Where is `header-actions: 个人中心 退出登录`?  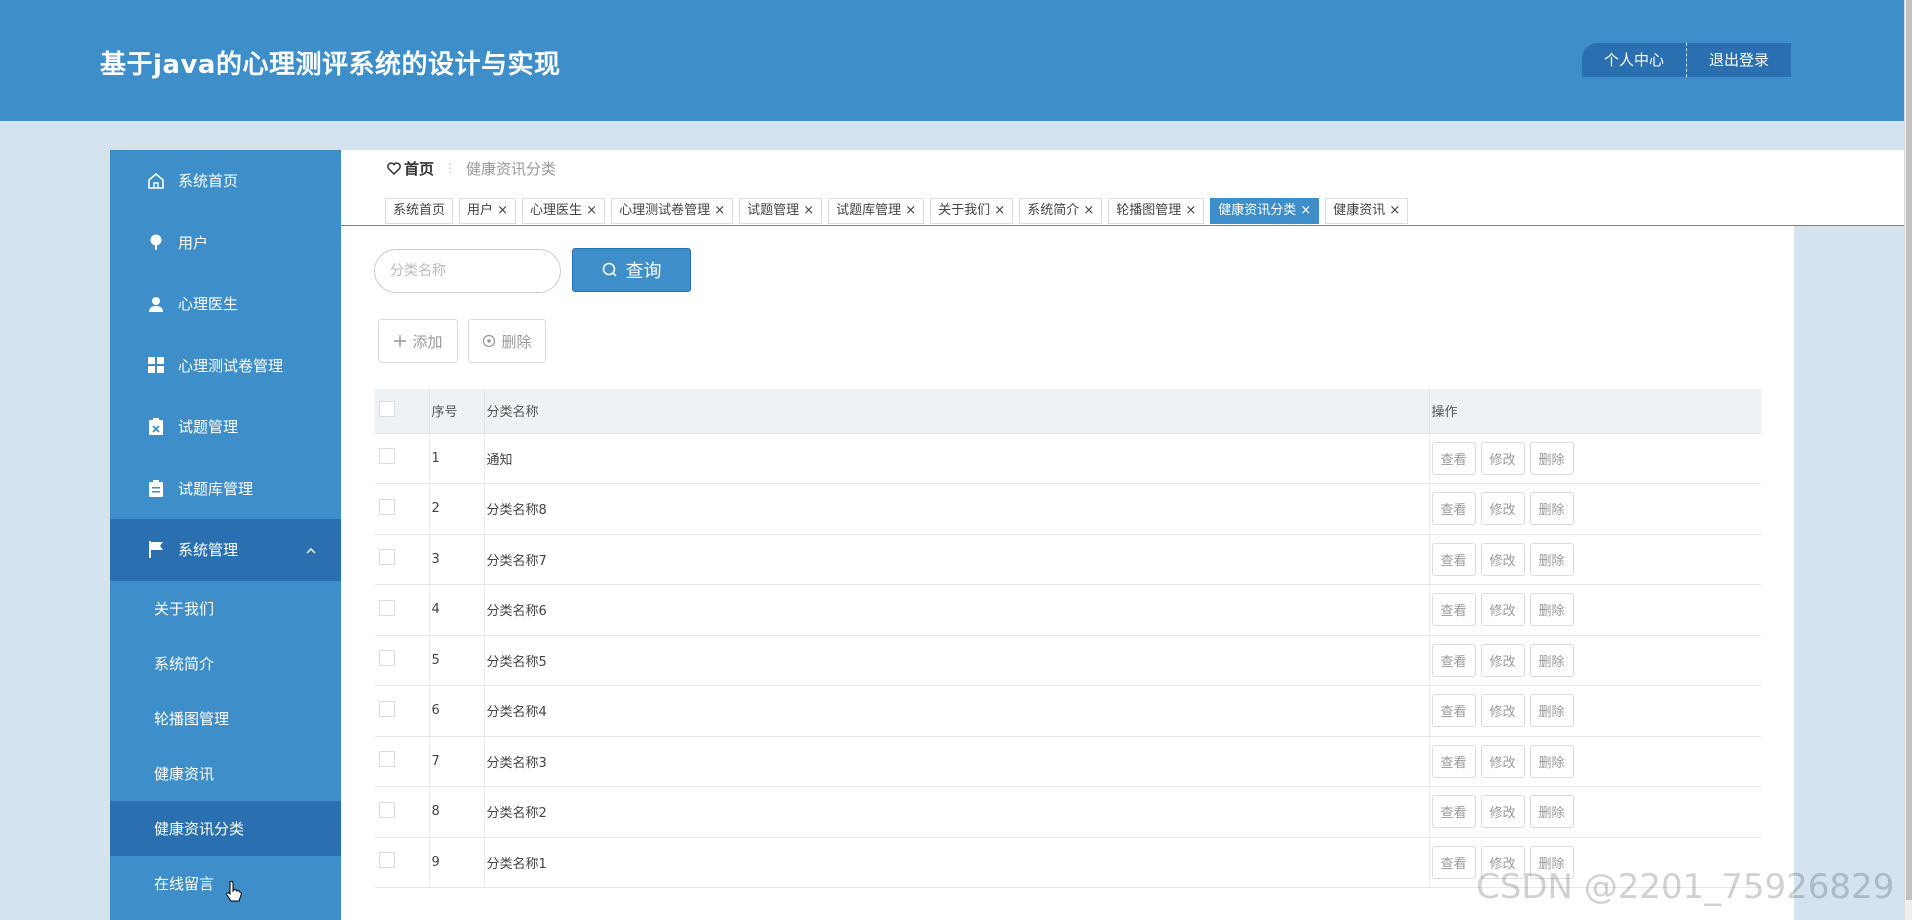 header-actions: 个人中心 退出登录 is located at coordinates (1687, 60).